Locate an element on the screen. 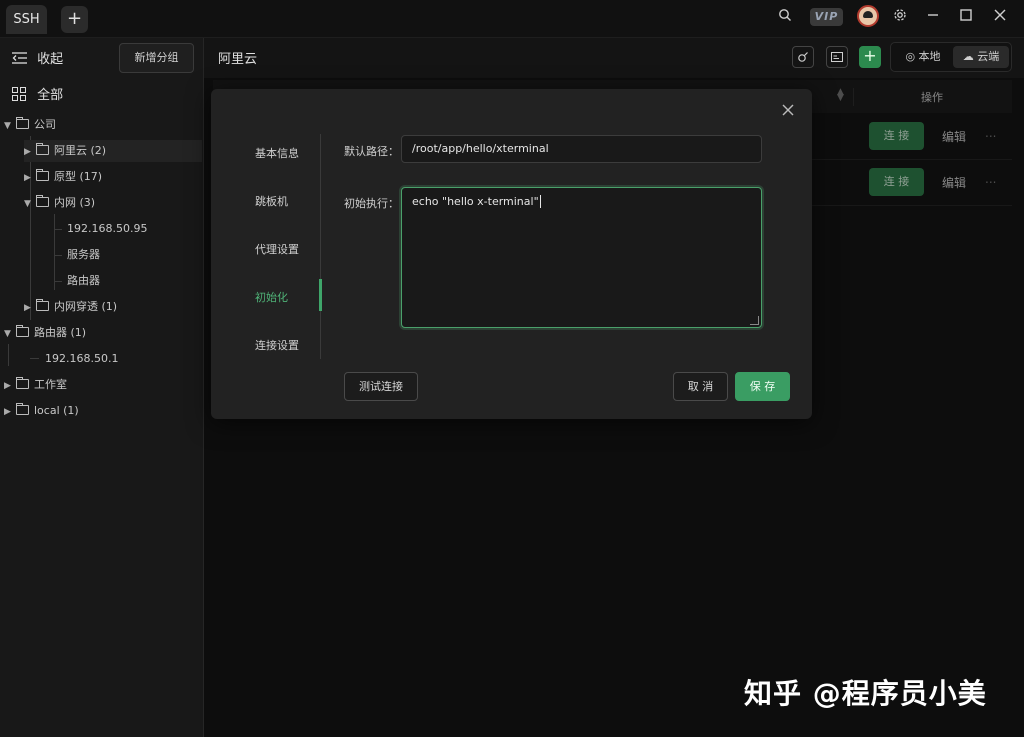 This screenshot has height=737, width=1024. grid-icon is located at coordinates (24, 95).